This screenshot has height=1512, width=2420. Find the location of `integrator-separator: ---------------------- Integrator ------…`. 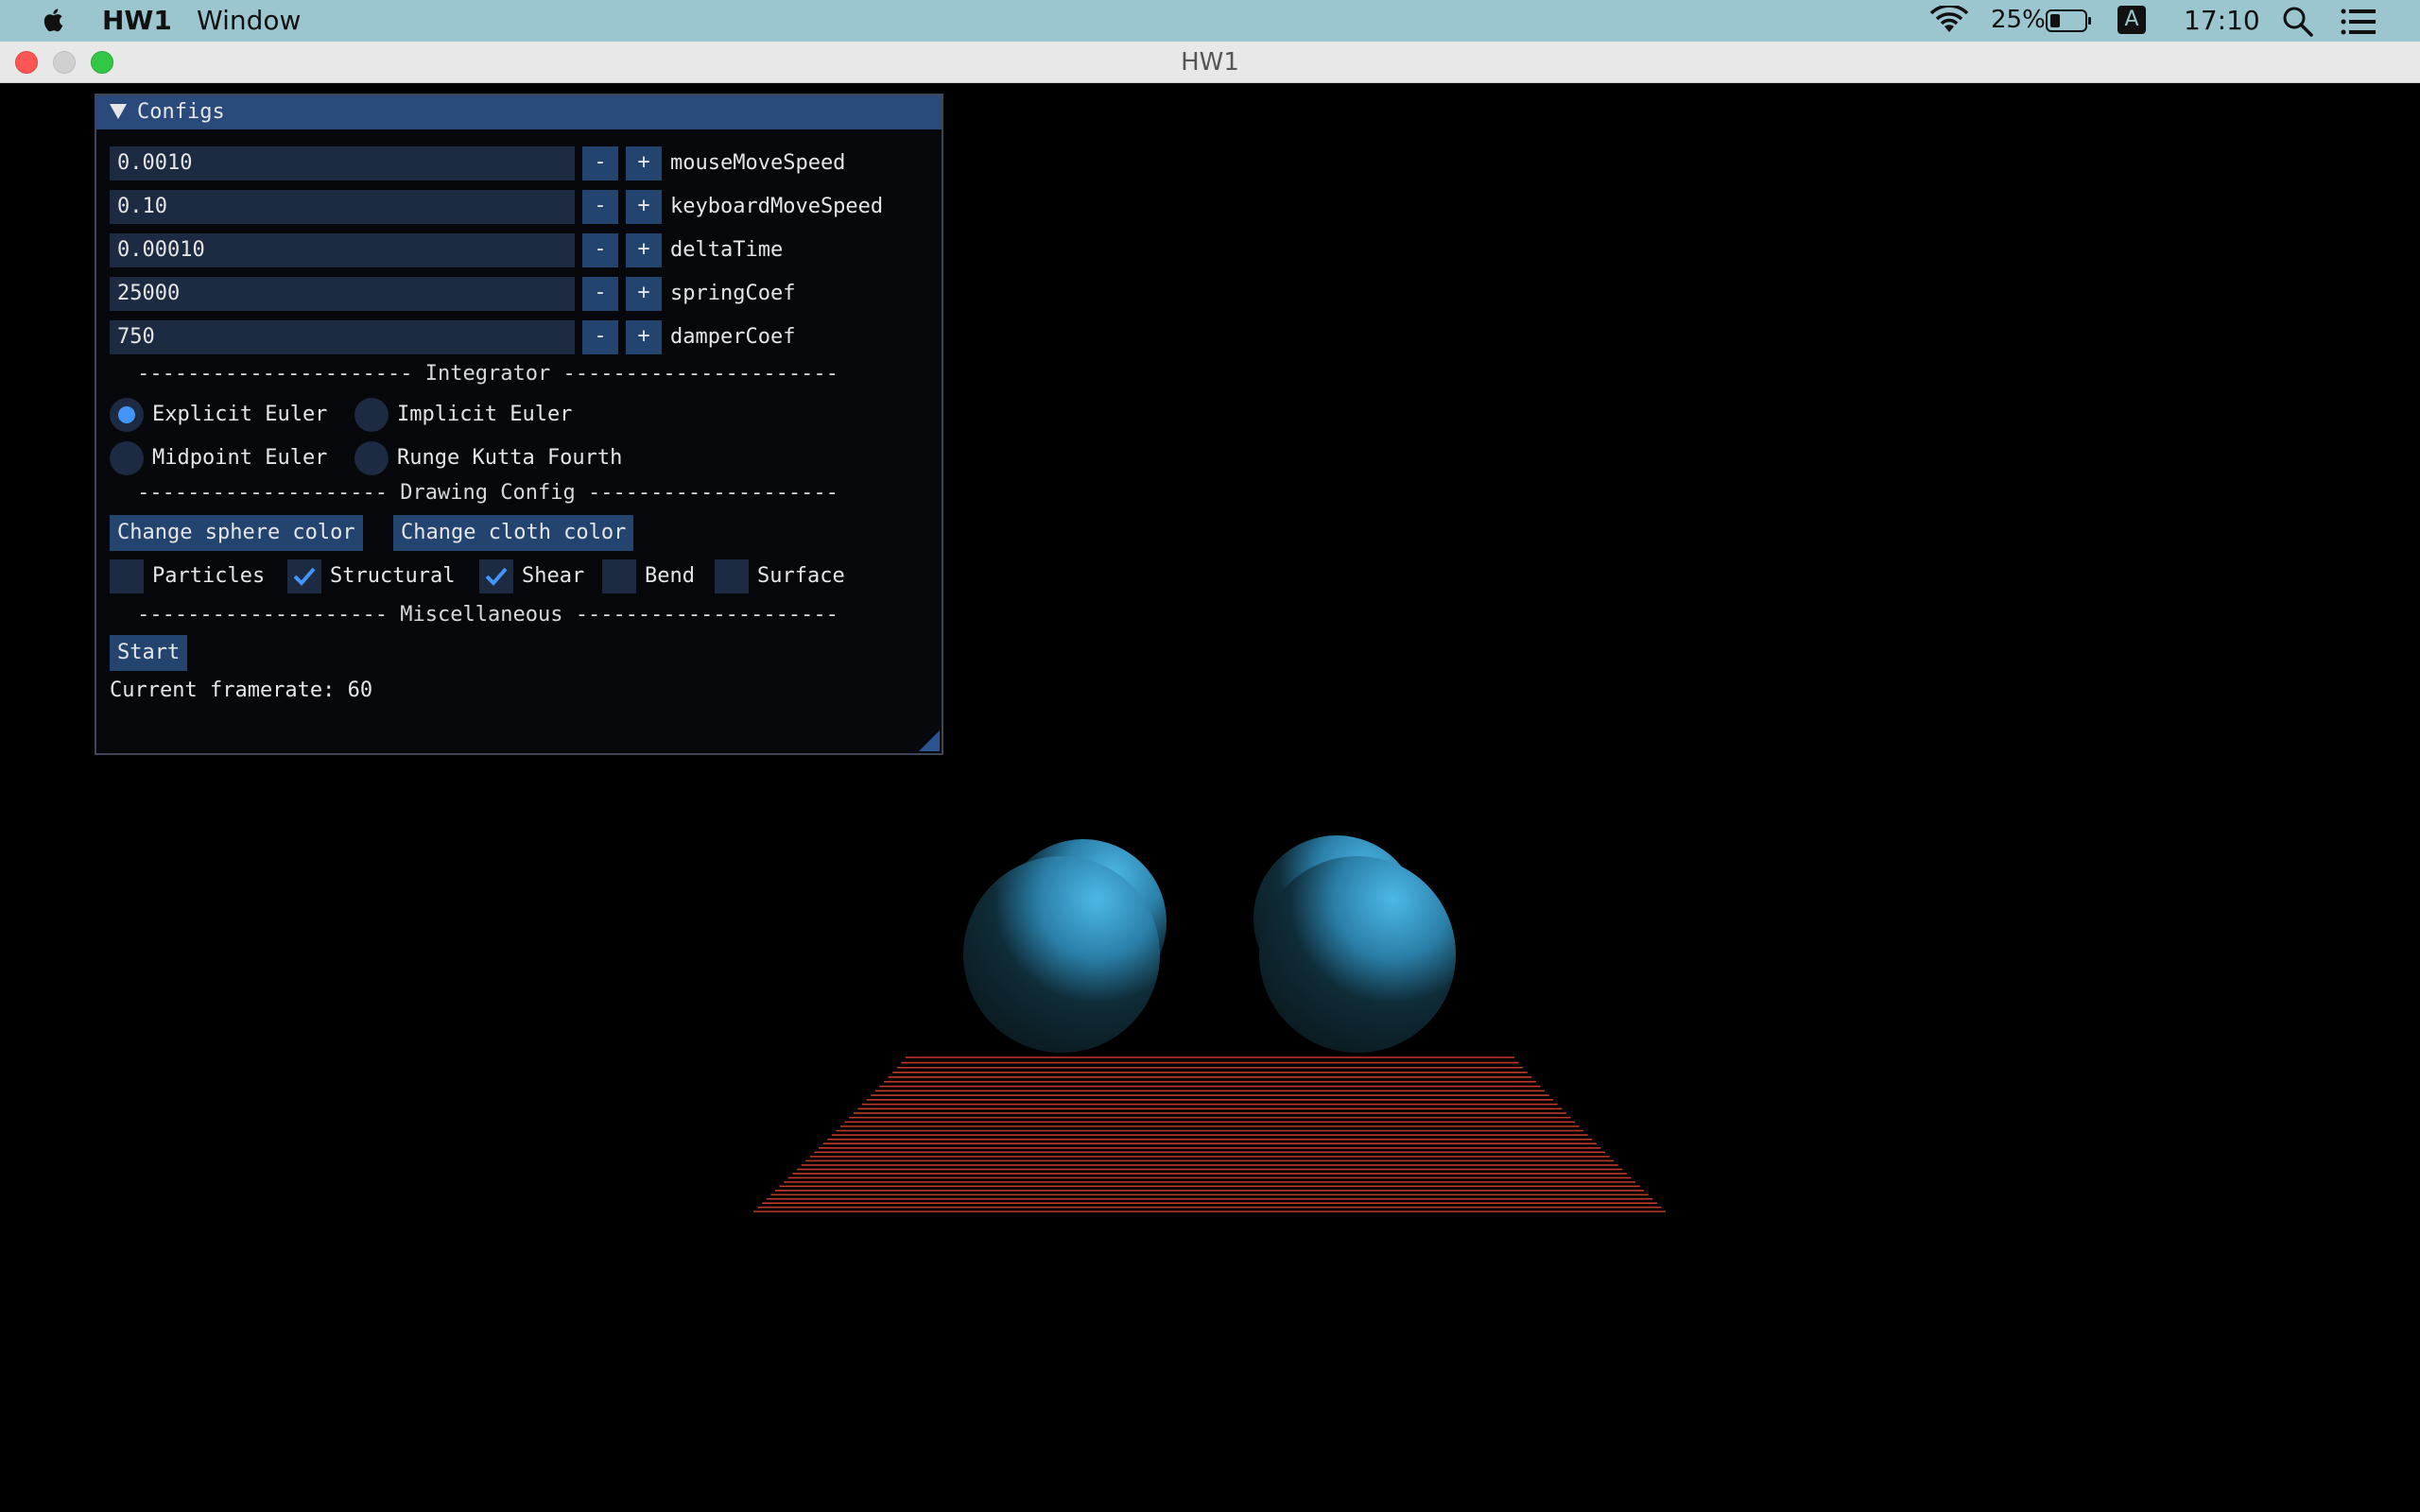

integrator-separator: ---------------------- Integrator ------… is located at coordinates (487, 374).